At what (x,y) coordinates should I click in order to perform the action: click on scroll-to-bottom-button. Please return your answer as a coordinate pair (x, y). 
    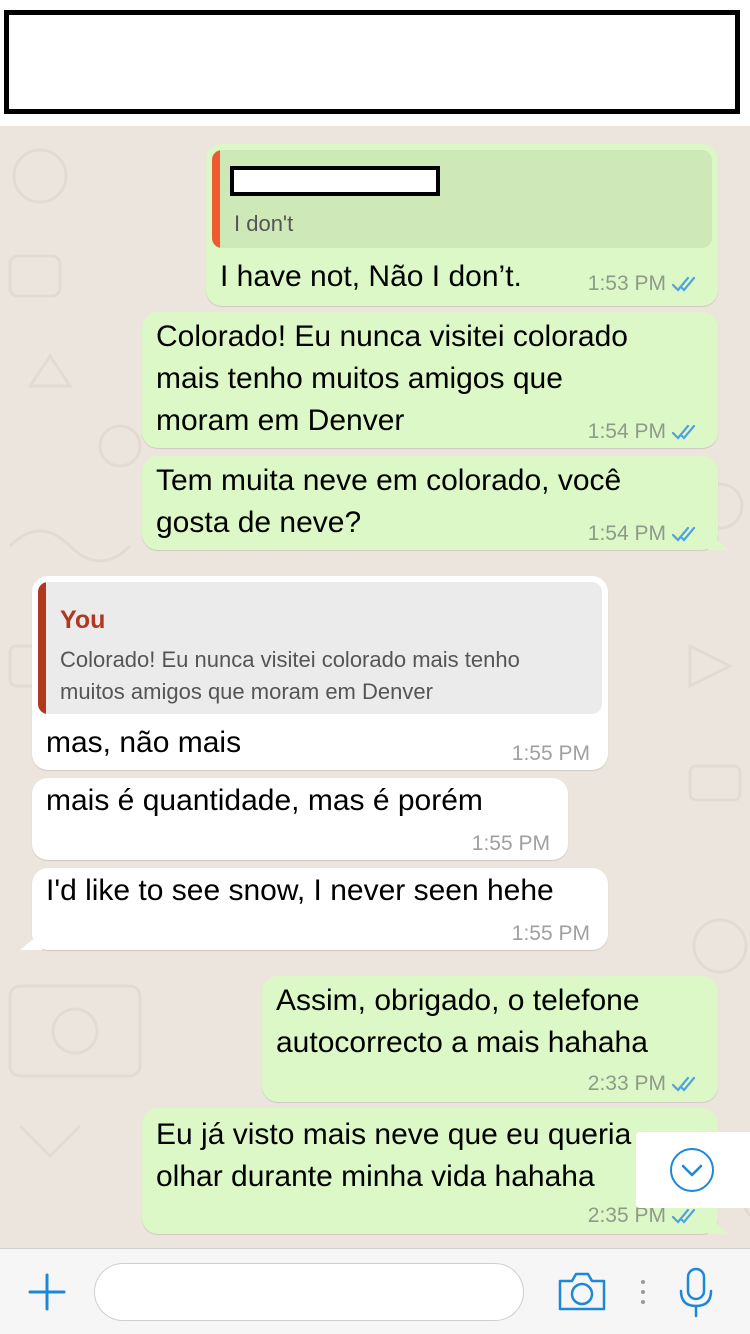
    Looking at the image, I should click on (693, 1170).